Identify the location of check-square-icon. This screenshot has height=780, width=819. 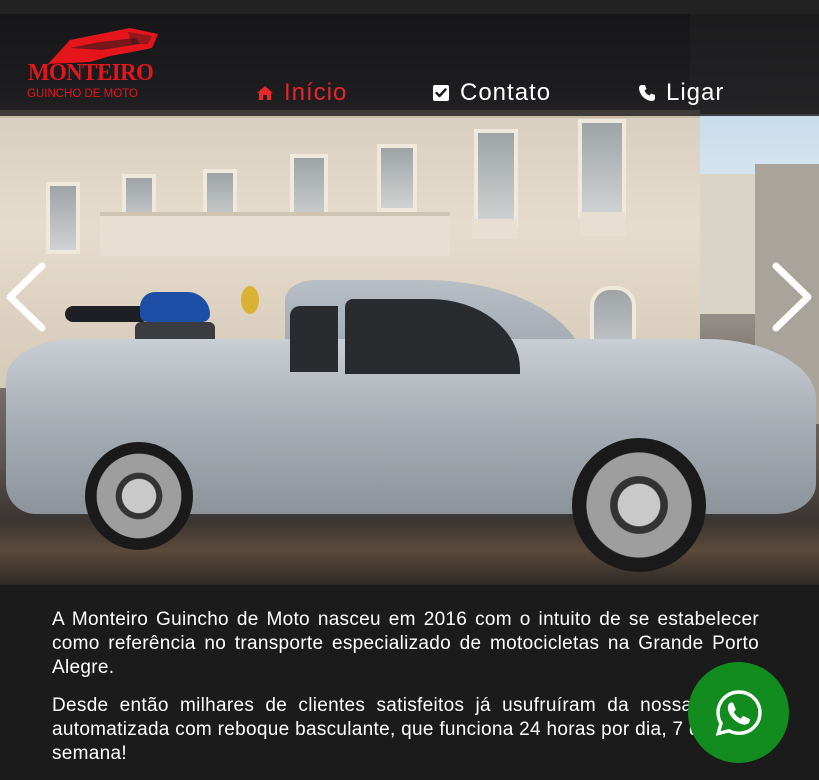
(441, 93).